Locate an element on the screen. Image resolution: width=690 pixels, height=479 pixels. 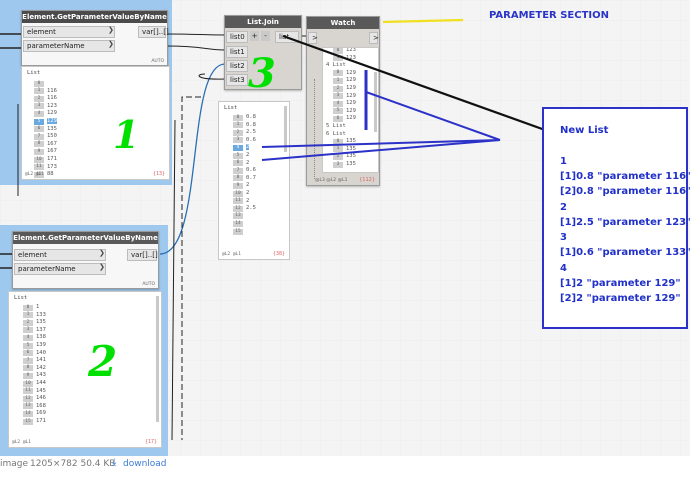
new-list-line: [1]2 "parameter 129" is located at coordinates (620, 283).